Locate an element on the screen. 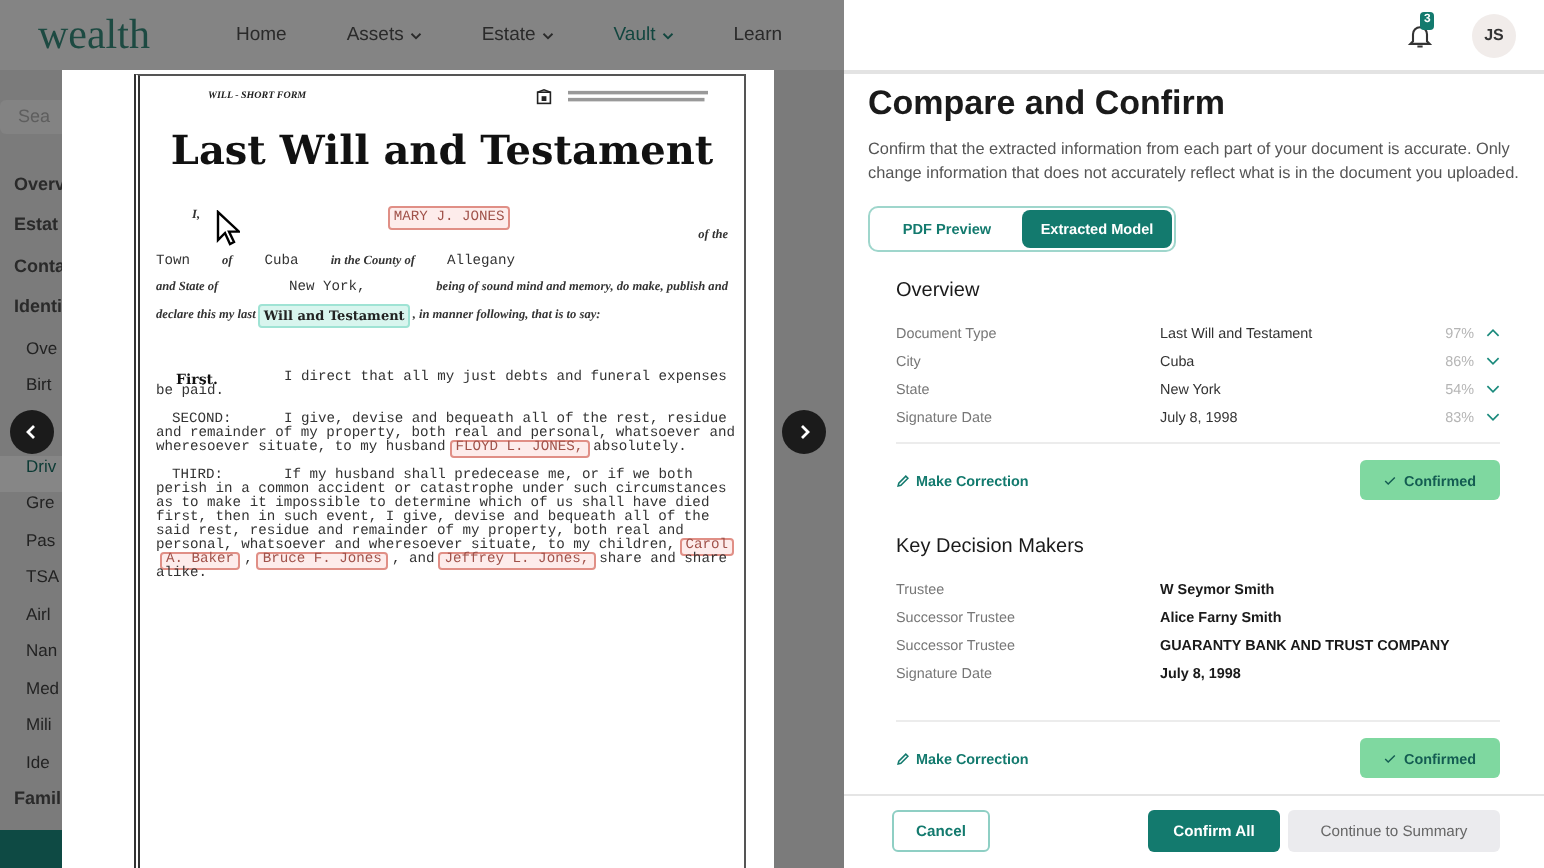  nav-link: Estate is located at coordinates (517, 35).